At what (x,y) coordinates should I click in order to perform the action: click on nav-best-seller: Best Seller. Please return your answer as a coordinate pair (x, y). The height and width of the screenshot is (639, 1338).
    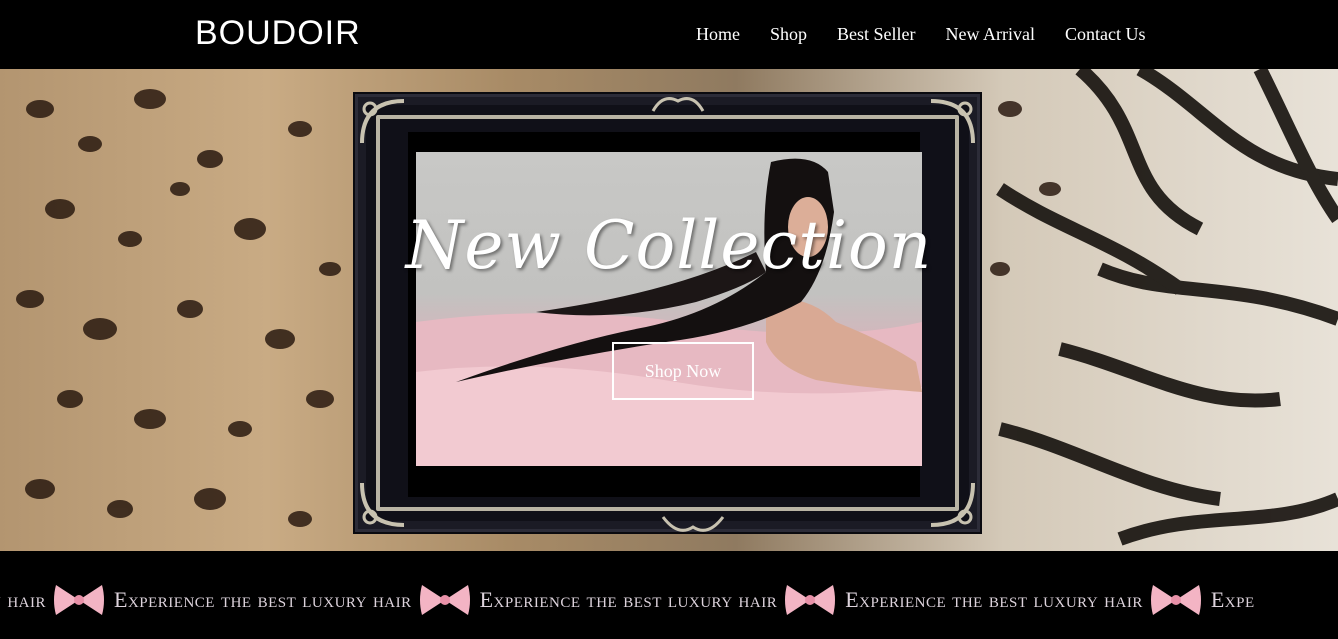
    Looking at the image, I should click on (876, 34).